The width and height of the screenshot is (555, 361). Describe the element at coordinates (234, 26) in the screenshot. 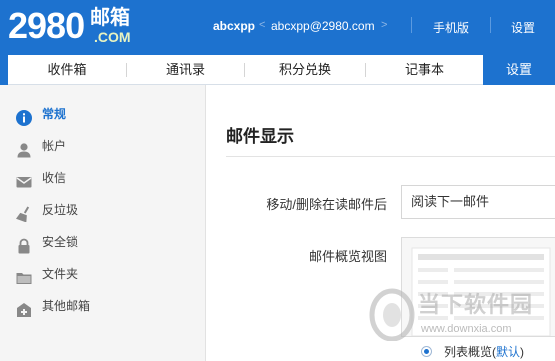

I see `username: abcxpp` at that location.